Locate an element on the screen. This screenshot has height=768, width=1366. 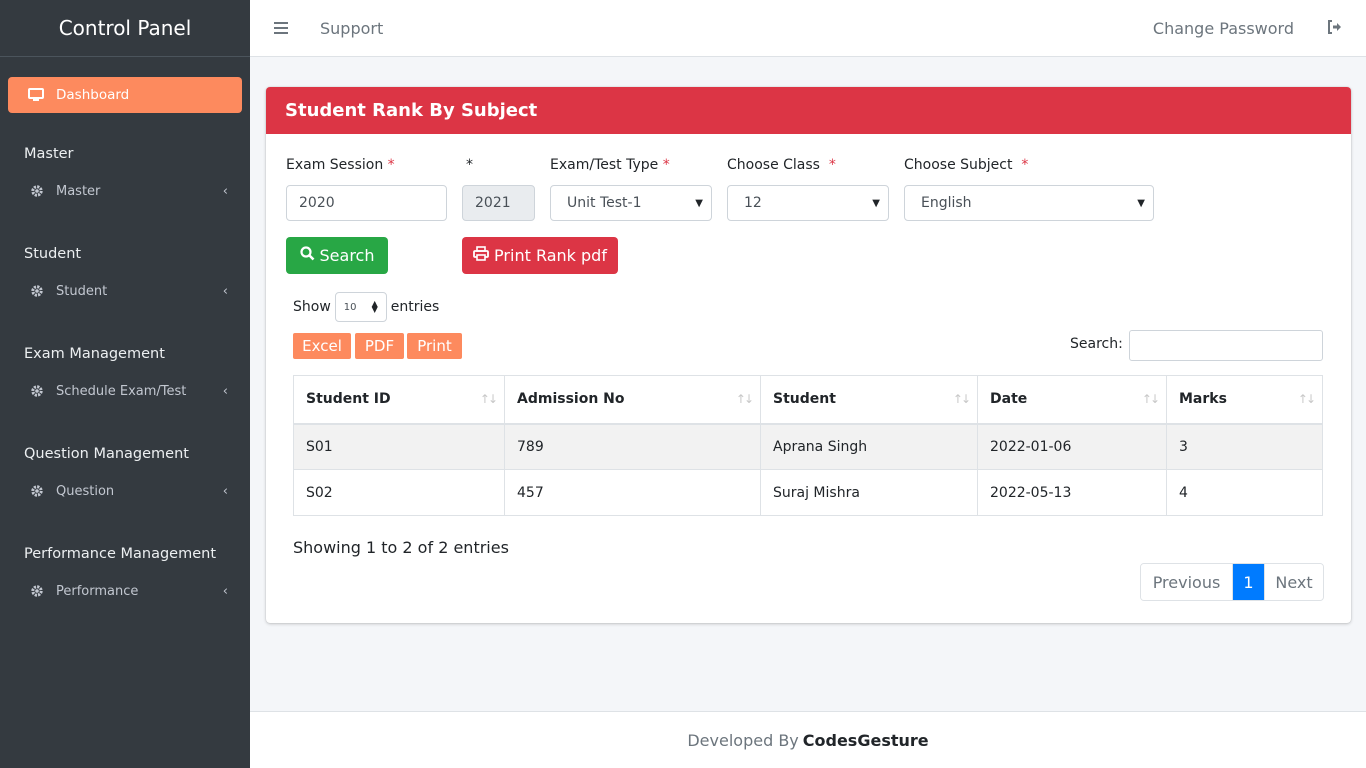
show-label: Show is located at coordinates (312, 307).